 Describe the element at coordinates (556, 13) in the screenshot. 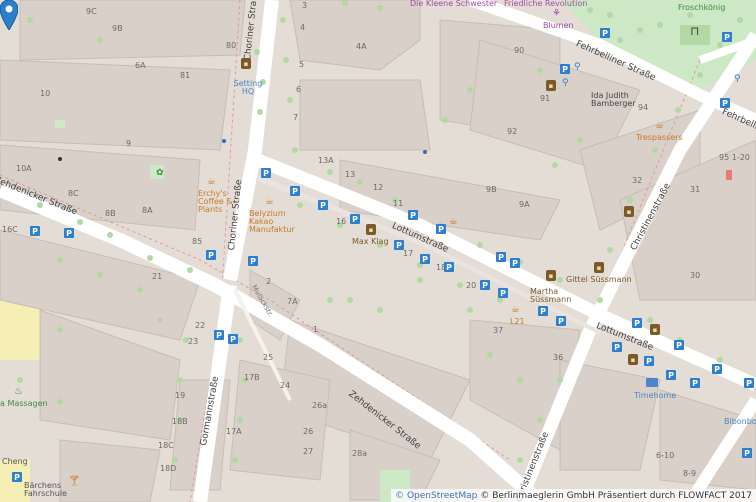

I see `florist-icon: ⚘` at that location.